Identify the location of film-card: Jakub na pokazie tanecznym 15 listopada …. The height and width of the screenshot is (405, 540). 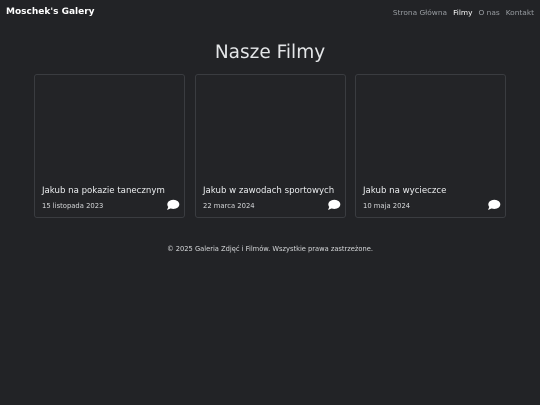
(109, 146).